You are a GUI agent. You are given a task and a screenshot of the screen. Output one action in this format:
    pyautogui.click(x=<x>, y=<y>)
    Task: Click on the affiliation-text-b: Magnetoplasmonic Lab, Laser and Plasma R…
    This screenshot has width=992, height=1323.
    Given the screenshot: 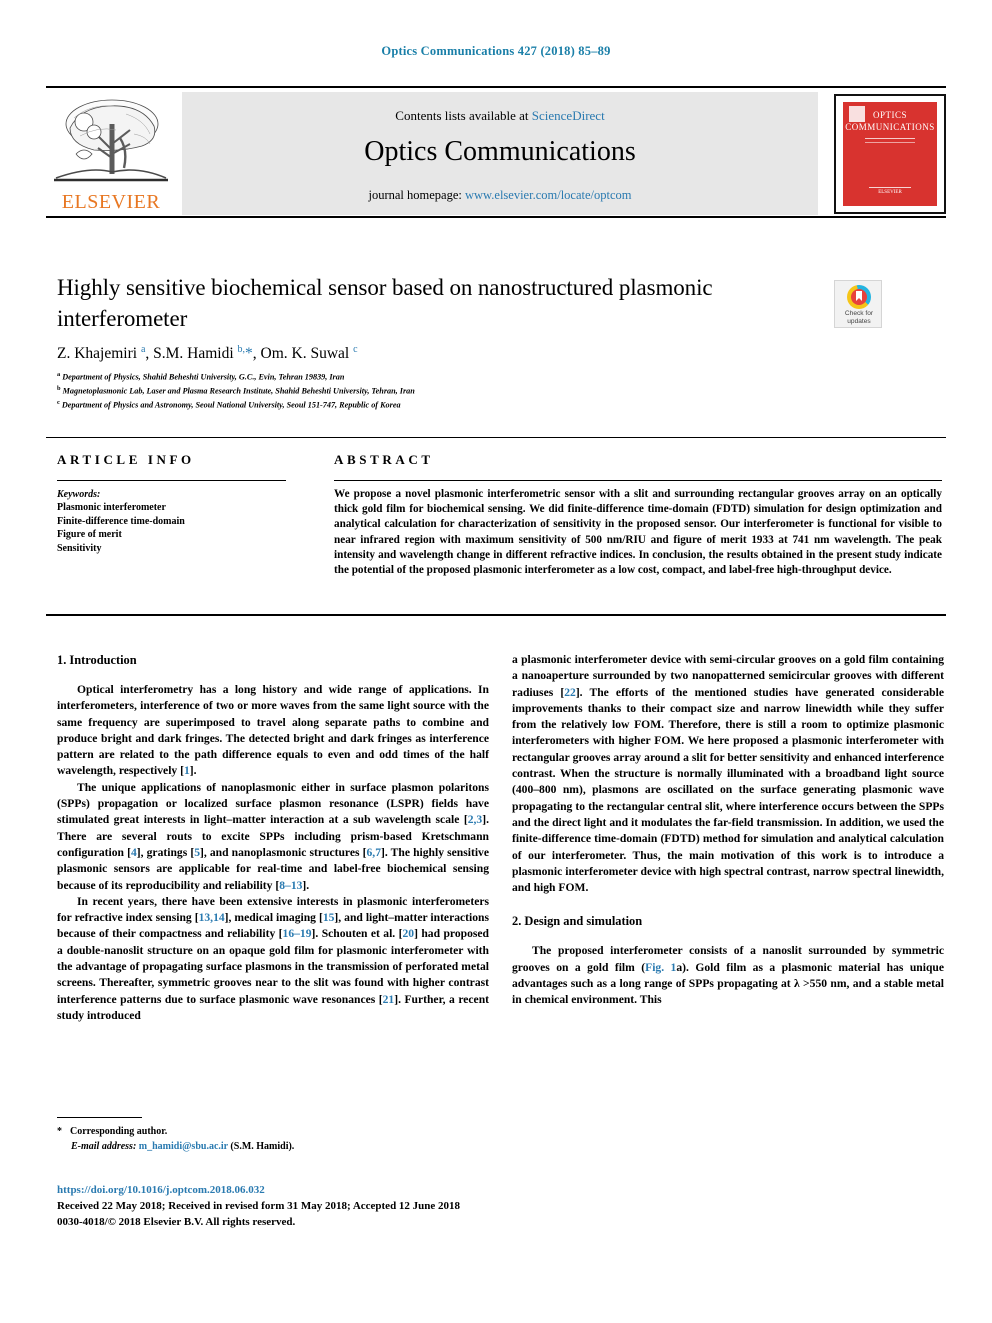 What is the action you would take?
    pyautogui.click(x=238, y=391)
    